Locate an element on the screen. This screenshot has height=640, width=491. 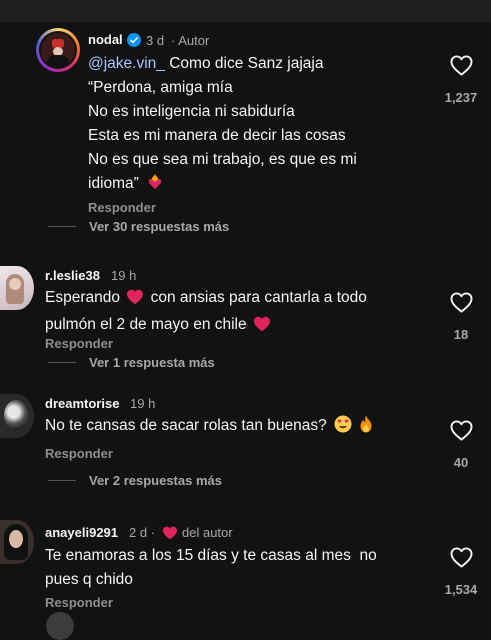
text-line: No es inteligencia ni sabiduría is located at coordinates (191, 111).